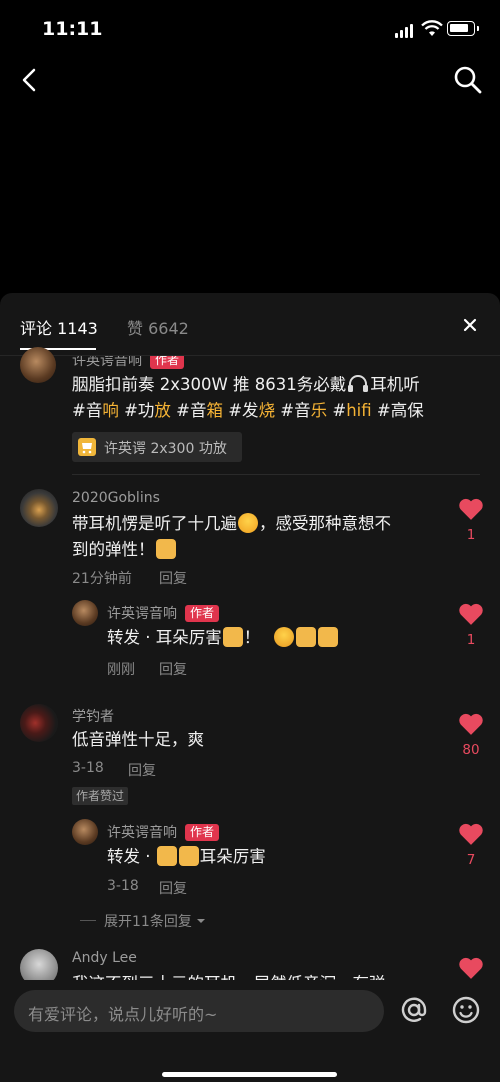 This screenshot has width=500, height=1082. Describe the element at coordinates (240, 410) in the screenshot. I see `hashtag-text: #发` at that location.